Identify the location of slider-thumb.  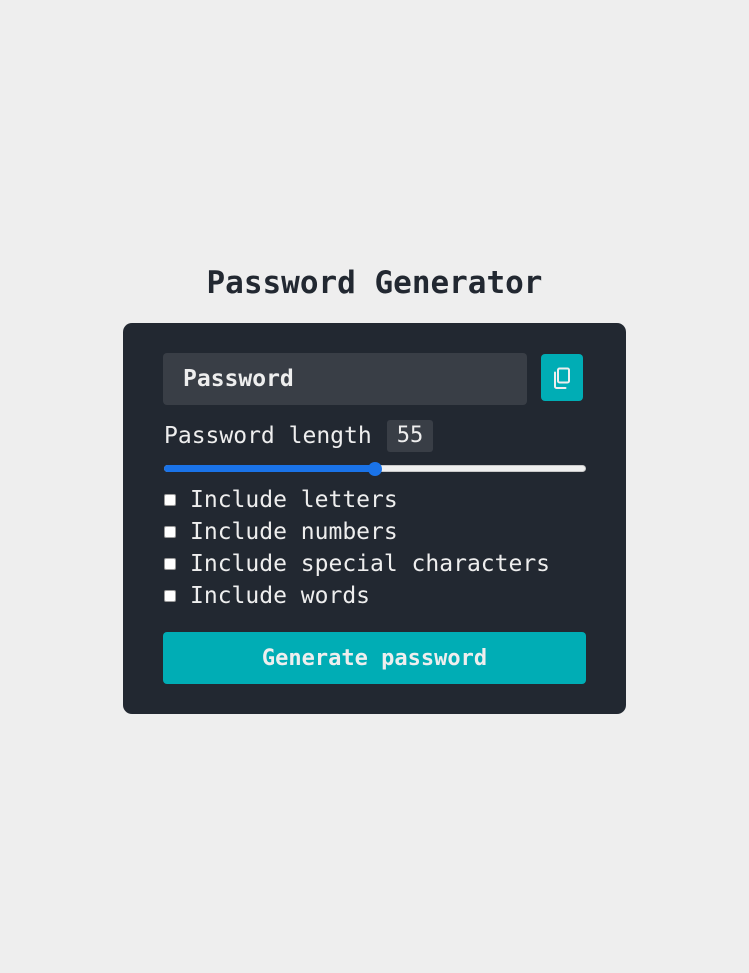
(375, 469).